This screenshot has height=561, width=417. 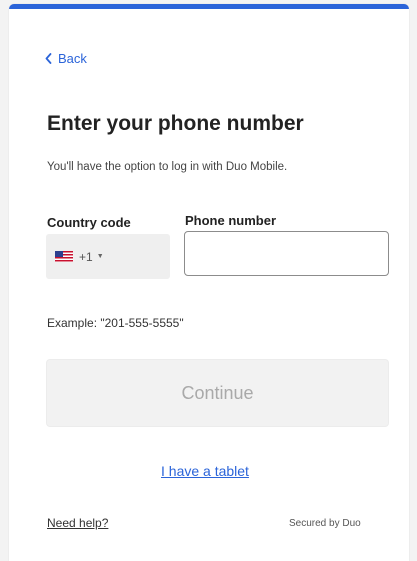 I want to click on country-code-select: +1 ▼, so click(x=108, y=256).